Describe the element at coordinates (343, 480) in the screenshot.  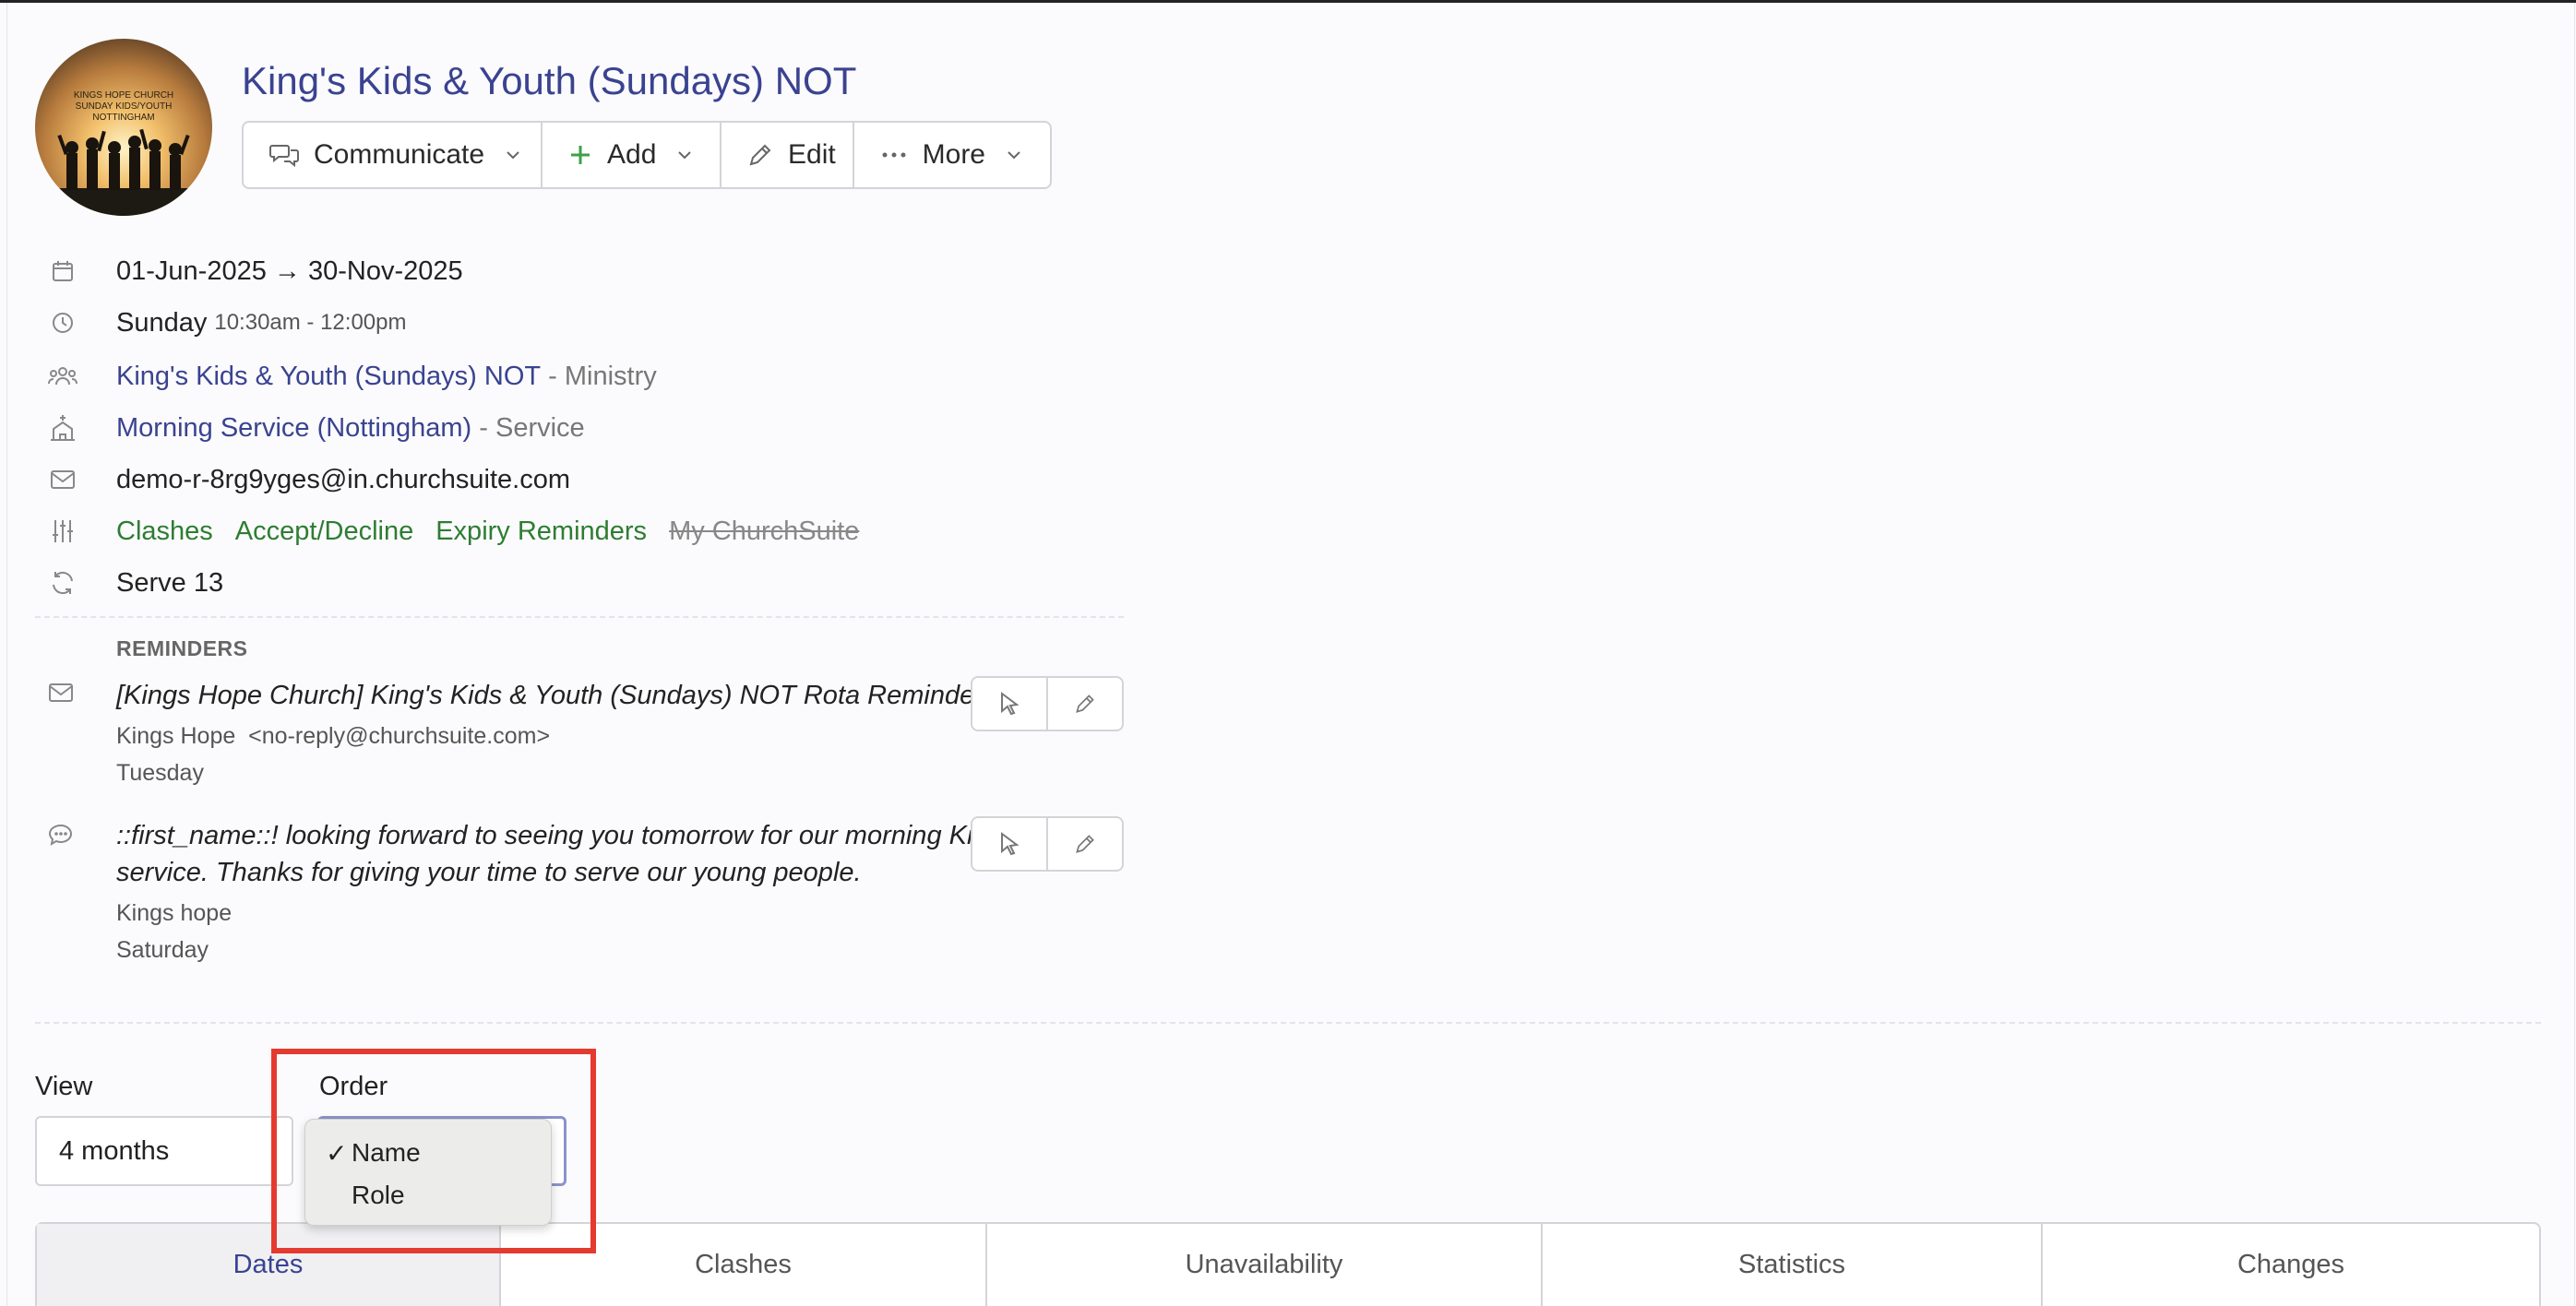
I see `email-link: demo-r-8rg9yges@in.churchsuite.com` at that location.